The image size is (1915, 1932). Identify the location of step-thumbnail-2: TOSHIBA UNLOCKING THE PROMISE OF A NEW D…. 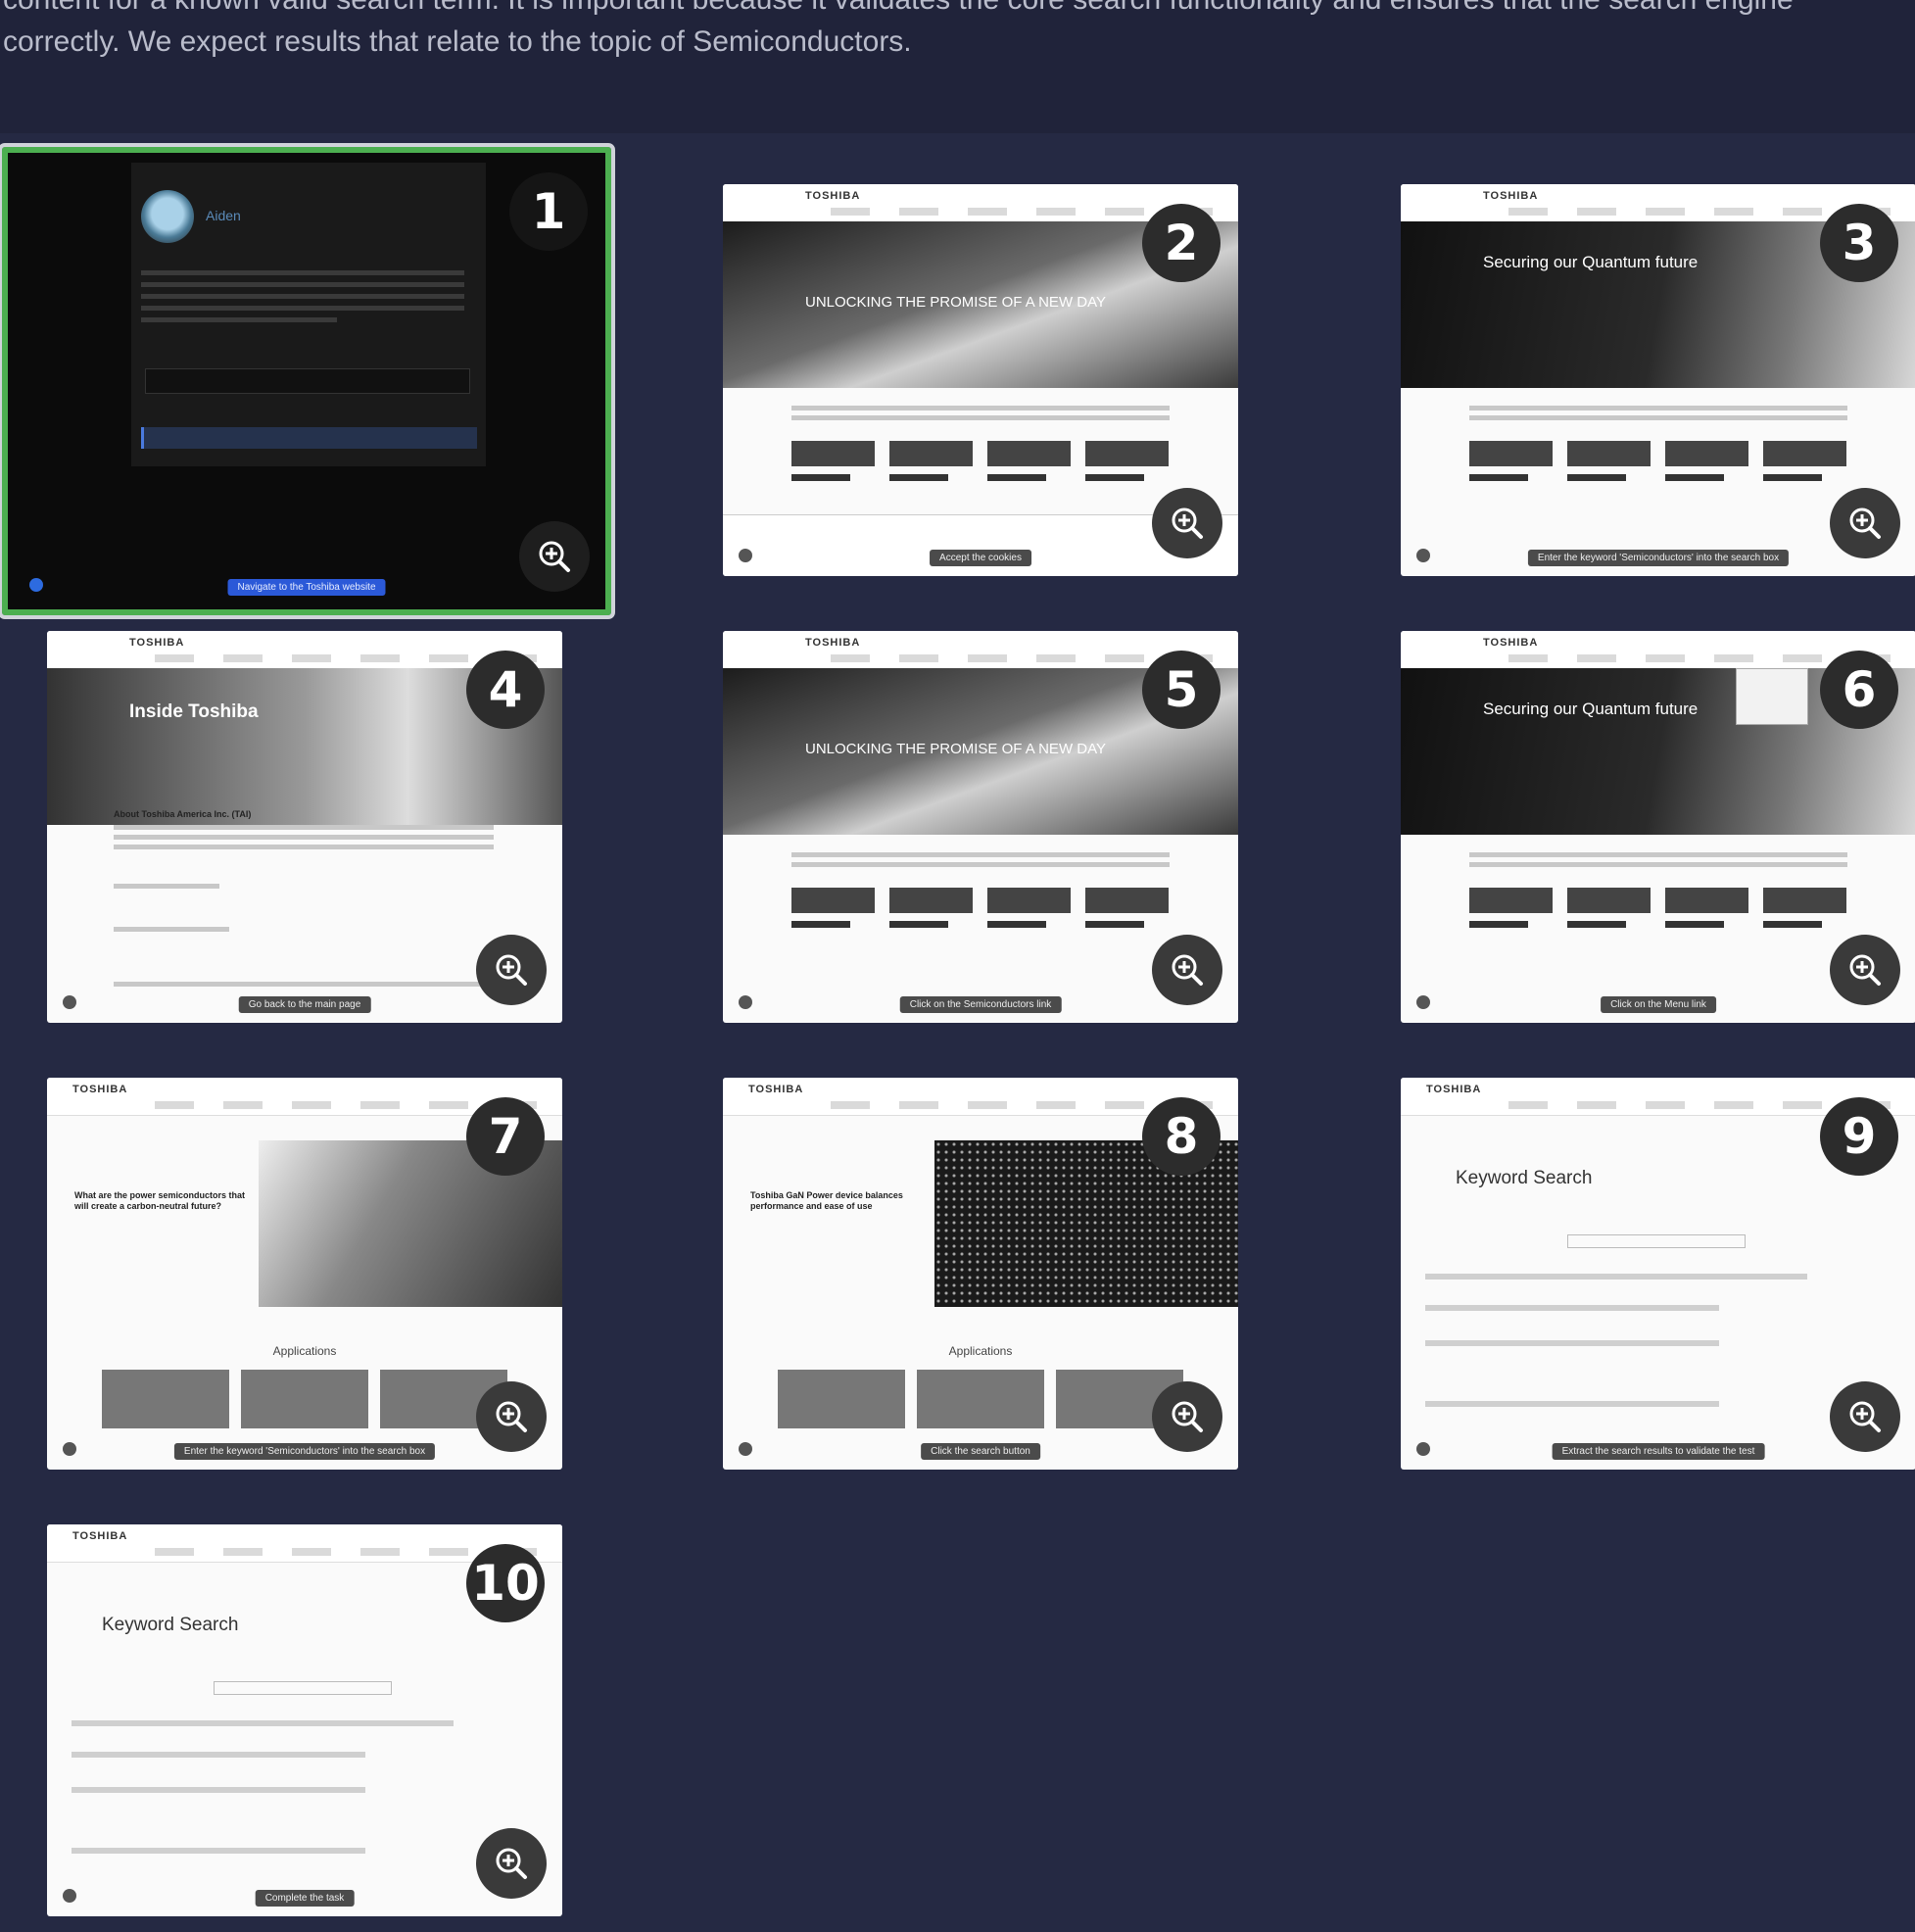
(981, 380).